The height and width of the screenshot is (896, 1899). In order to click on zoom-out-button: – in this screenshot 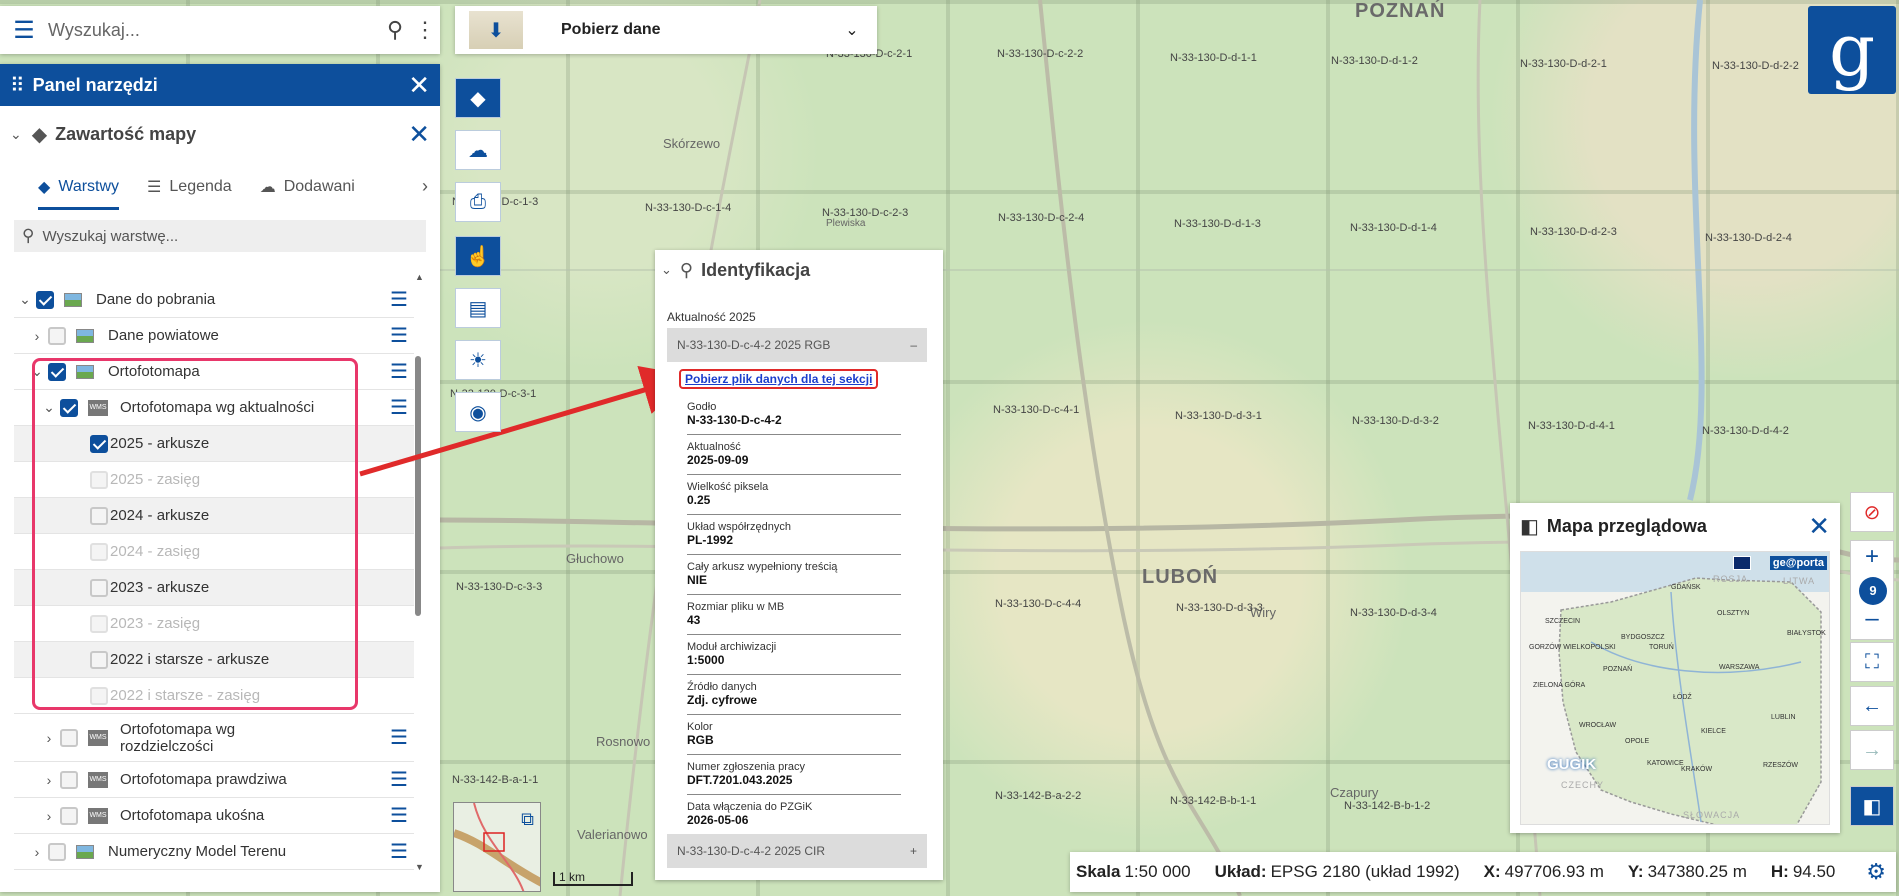, I will do `click(1872, 619)`.